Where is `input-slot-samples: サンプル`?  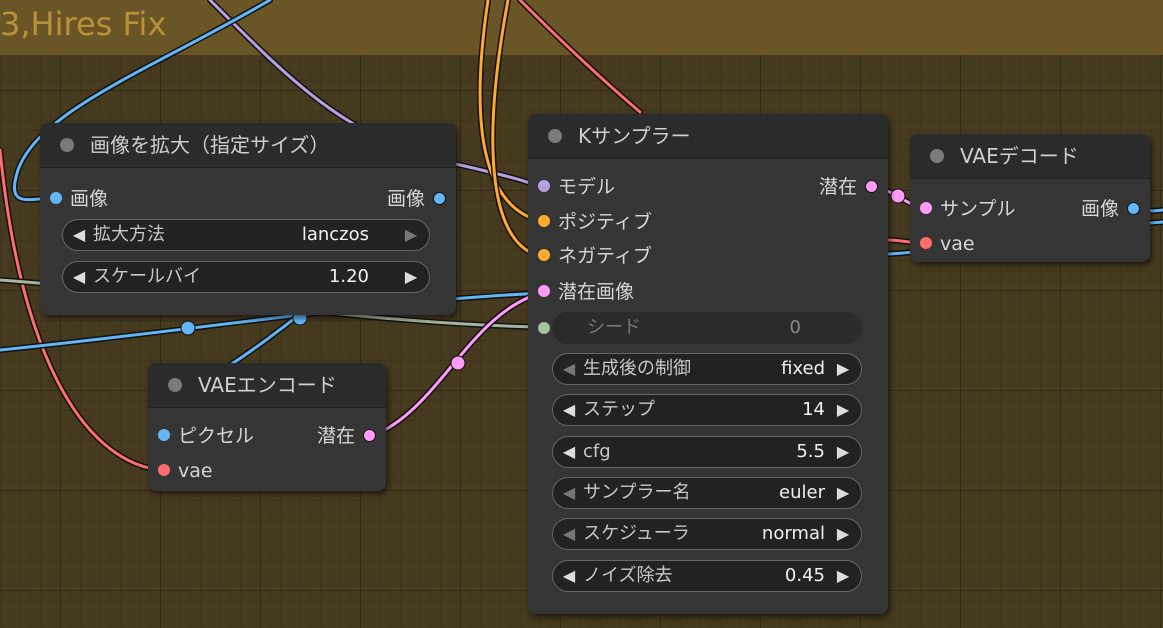 input-slot-samples: サンプル is located at coordinates (967, 209).